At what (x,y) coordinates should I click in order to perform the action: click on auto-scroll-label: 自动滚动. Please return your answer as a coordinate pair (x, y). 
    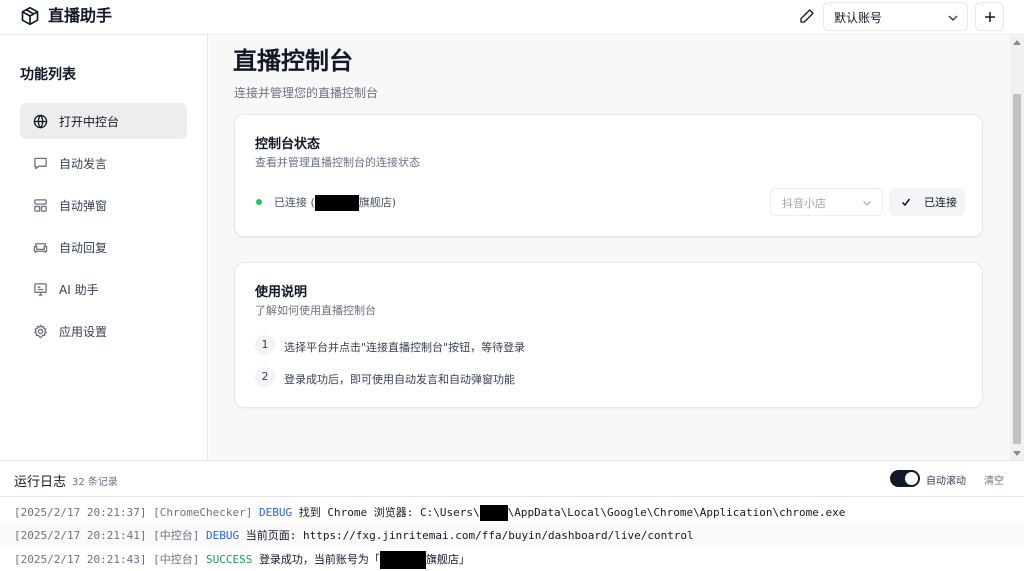
    Looking at the image, I should click on (946, 481).